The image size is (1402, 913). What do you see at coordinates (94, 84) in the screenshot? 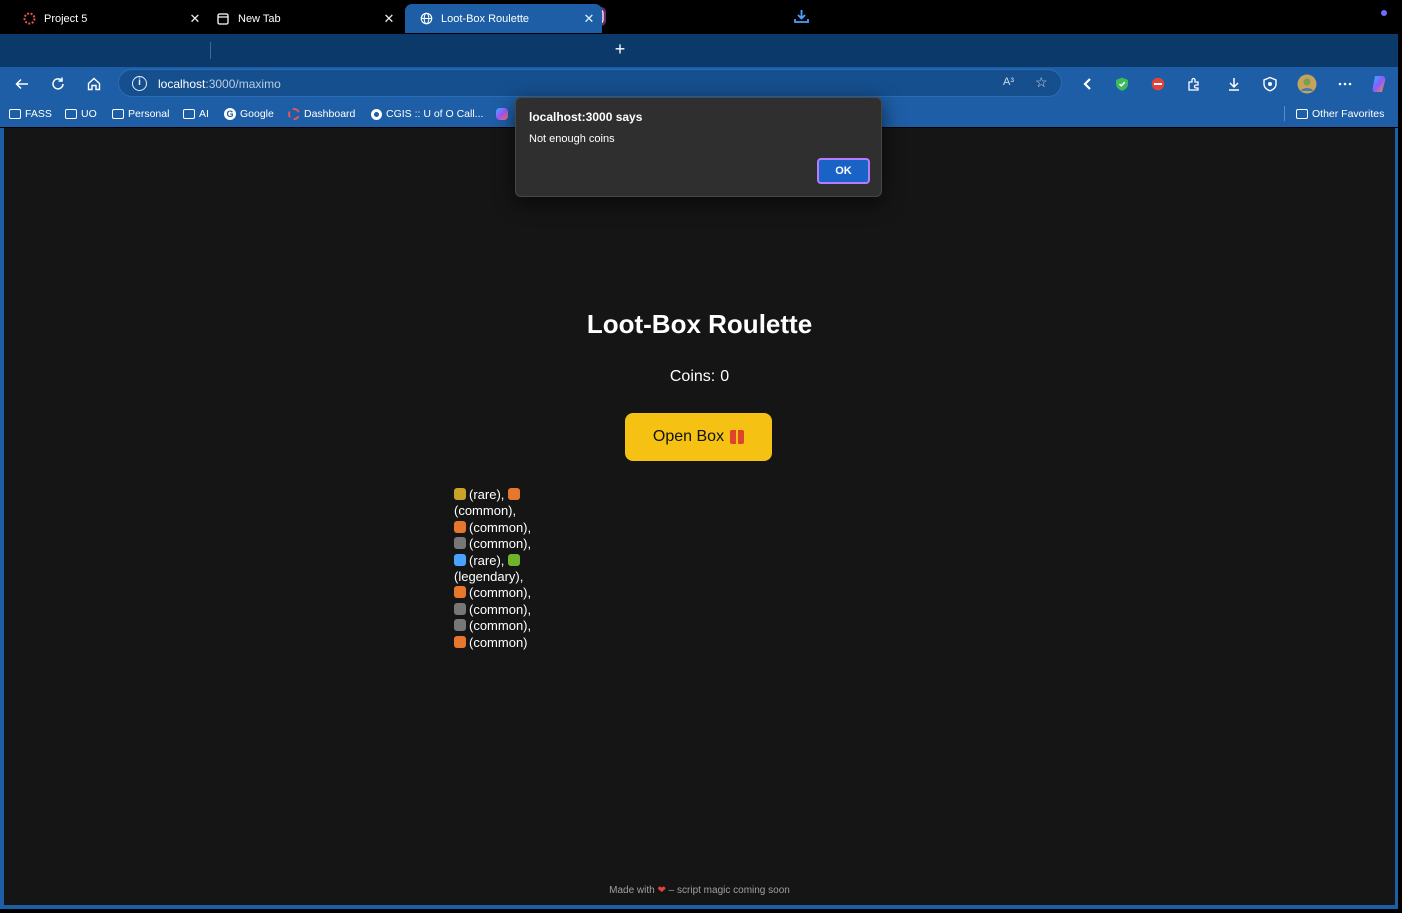
I see `home-icon` at bounding box center [94, 84].